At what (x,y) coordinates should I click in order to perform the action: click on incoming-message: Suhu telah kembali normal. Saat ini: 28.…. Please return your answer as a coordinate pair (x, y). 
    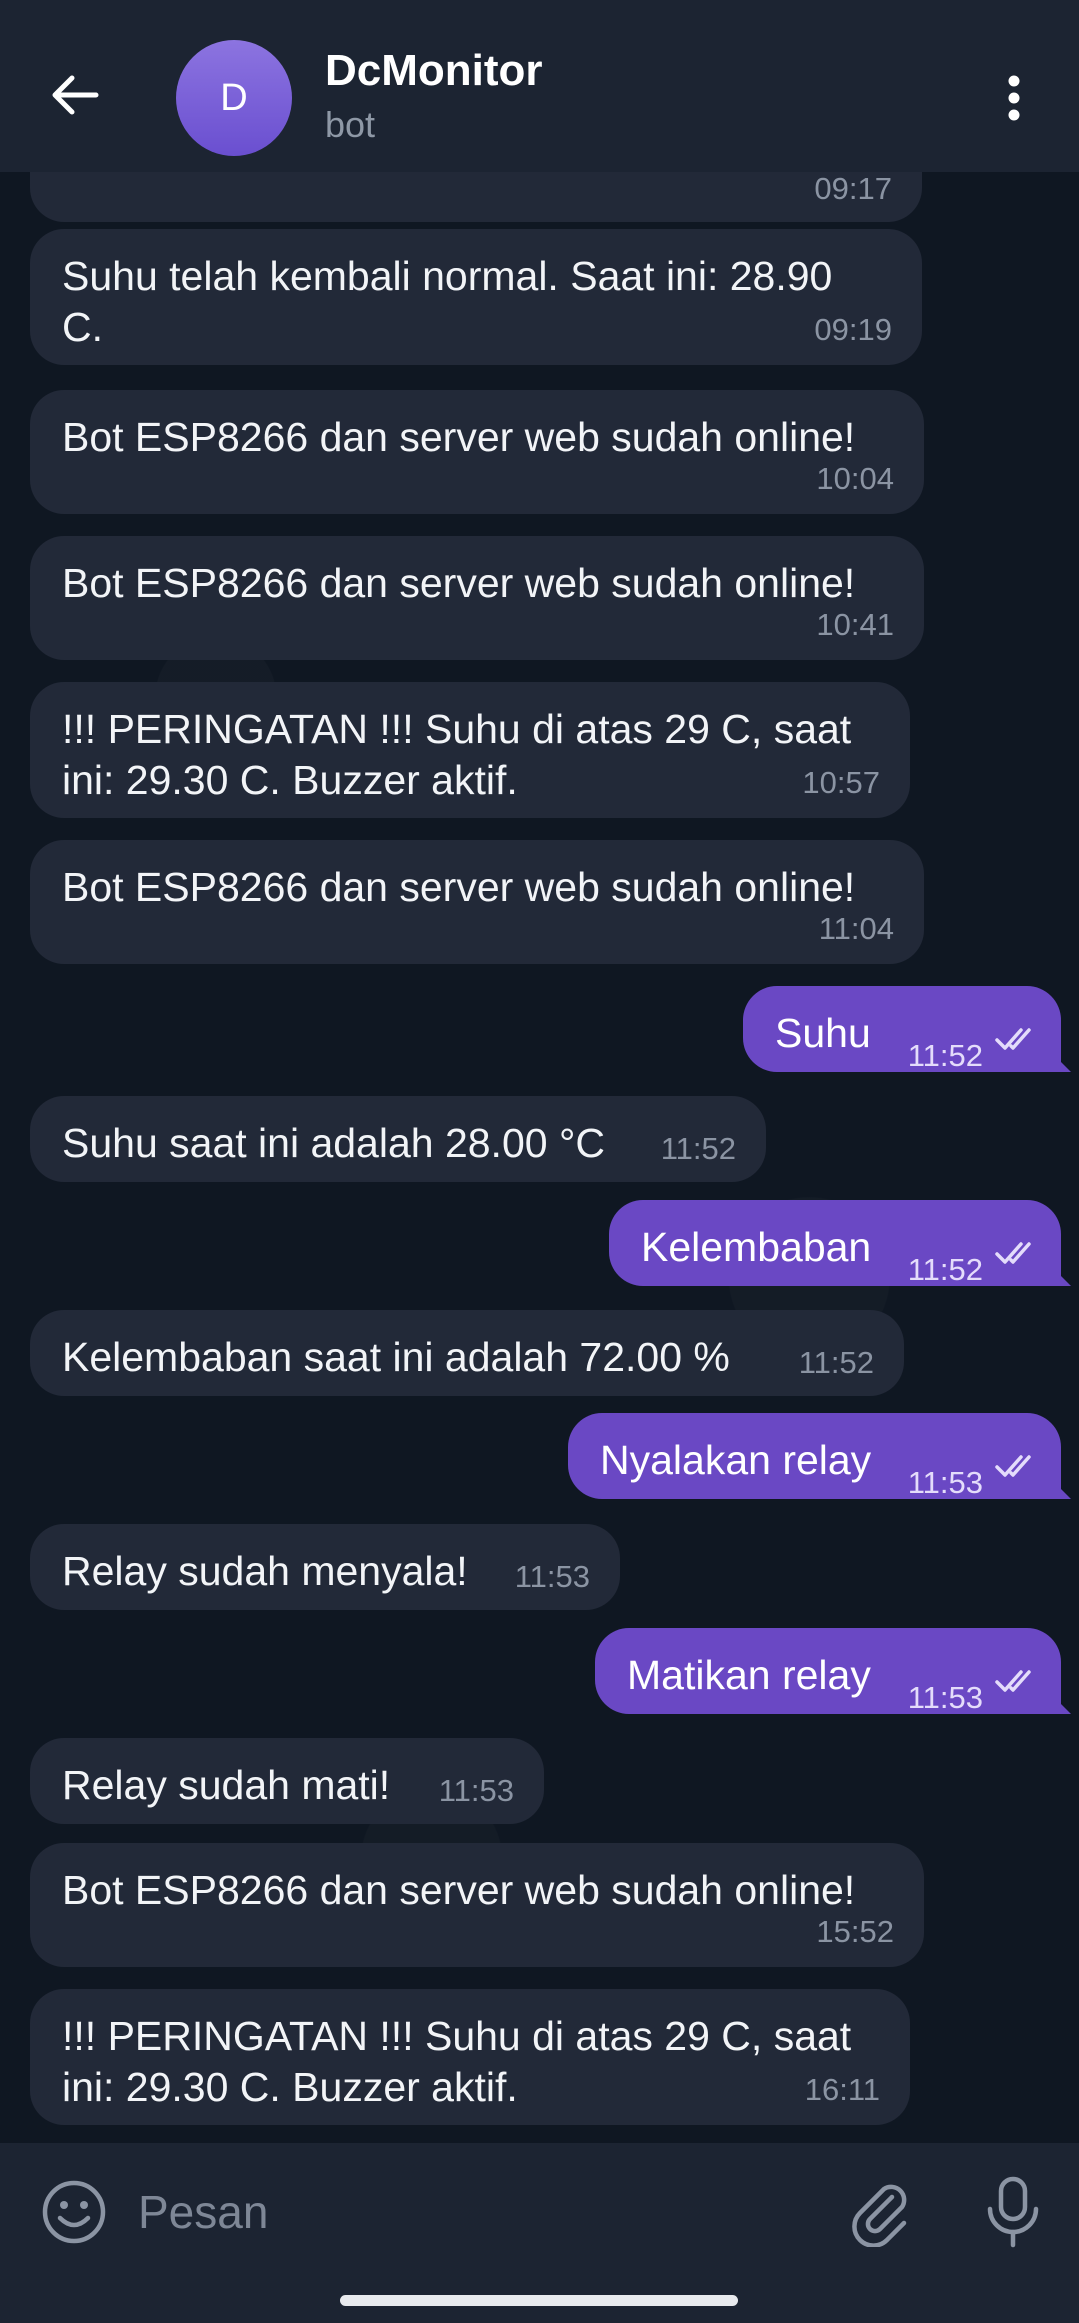
    Looking at the image, I should click on (476, 297).